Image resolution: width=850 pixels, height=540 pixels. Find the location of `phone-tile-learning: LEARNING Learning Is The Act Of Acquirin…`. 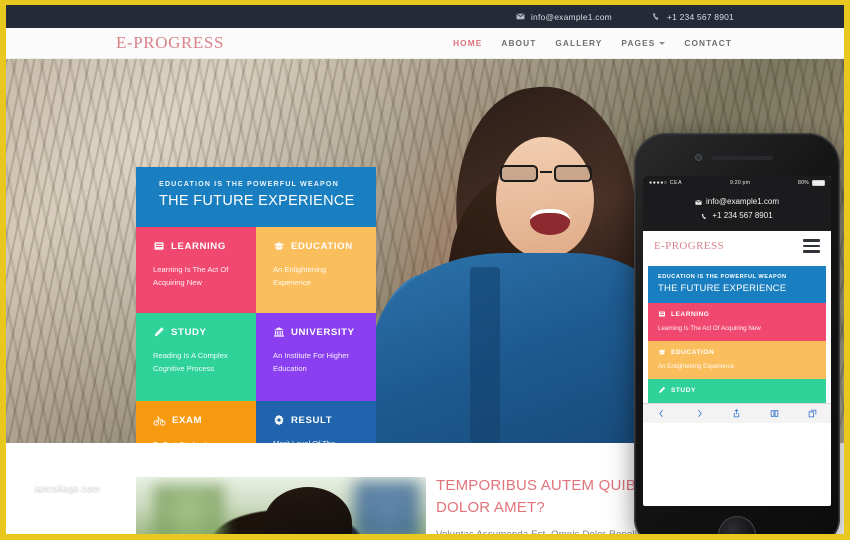

phone-tile-learning: LEARNING Learning Is The Act Of Acquirin… is located at coordinates (737, 322).